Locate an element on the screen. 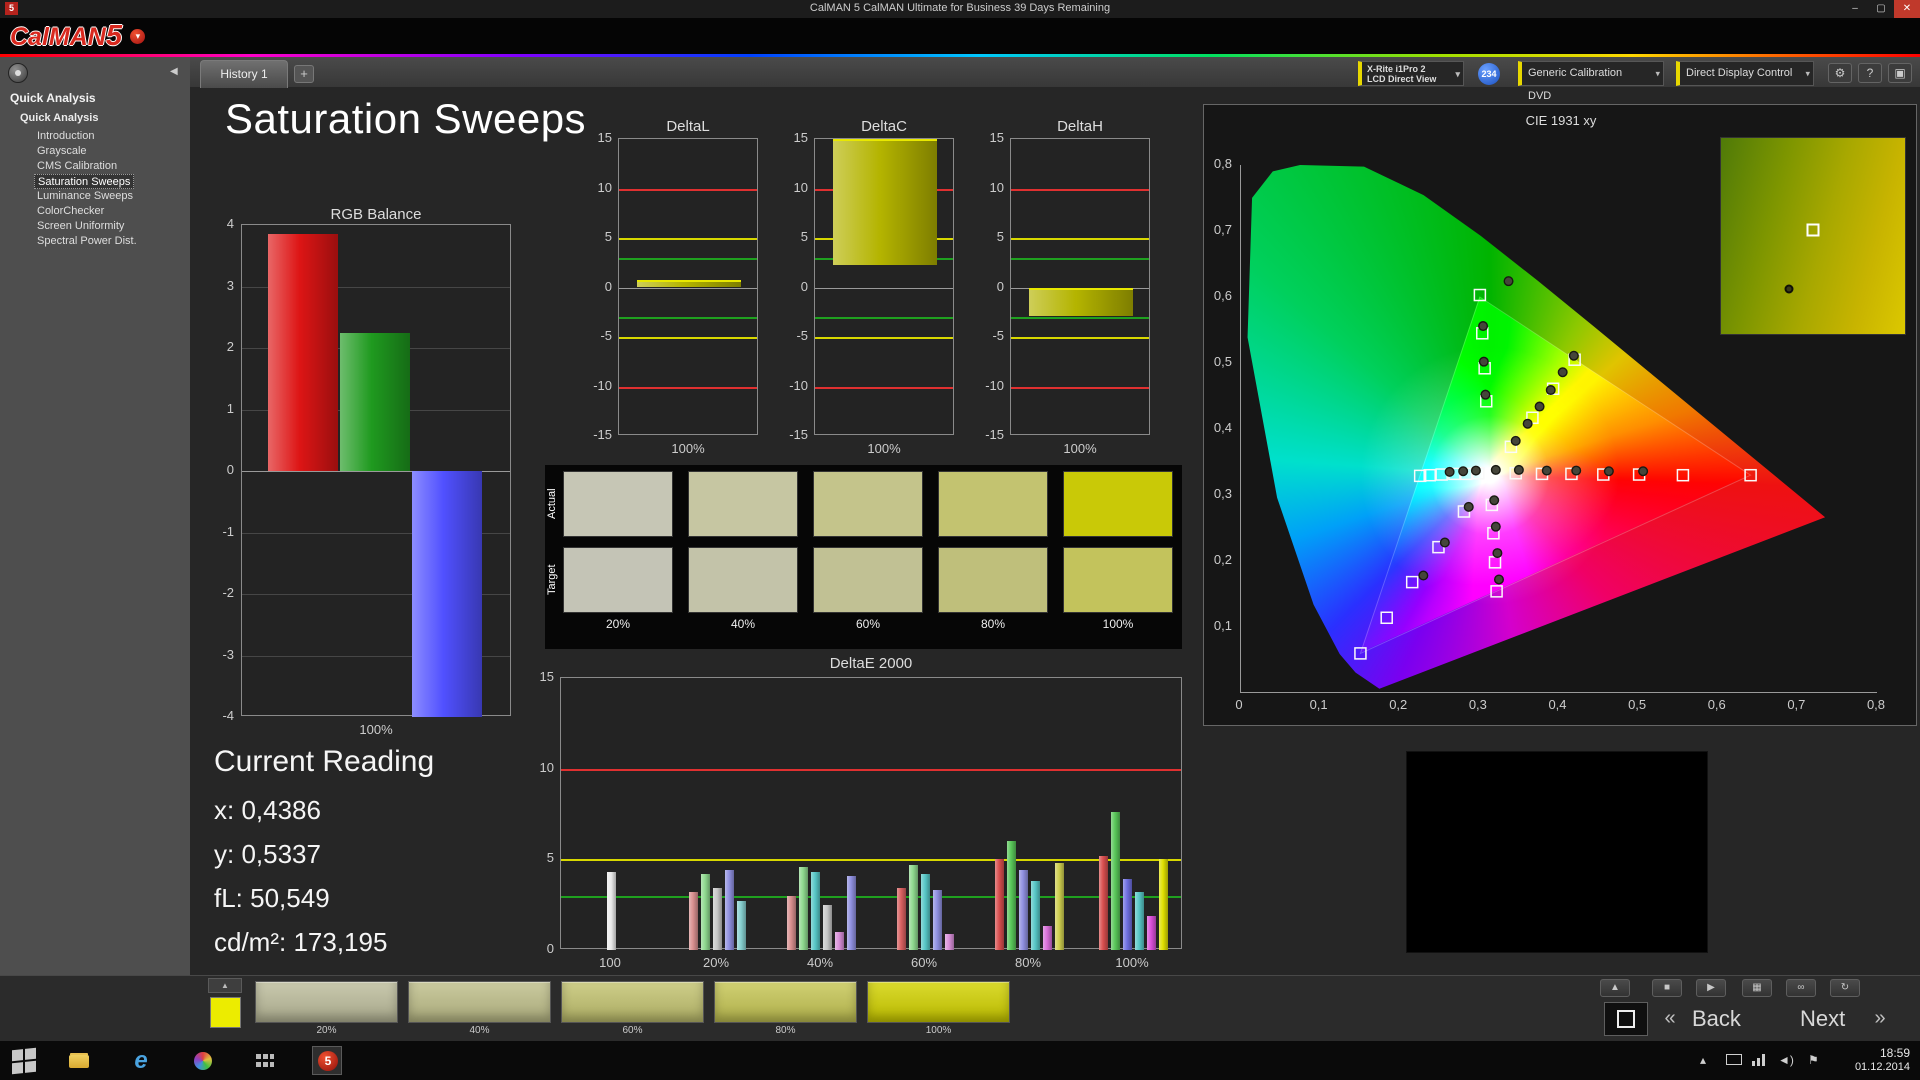  display-control-dropdown: Direct Display Control ▾ is located at coordinates (1745, 73).